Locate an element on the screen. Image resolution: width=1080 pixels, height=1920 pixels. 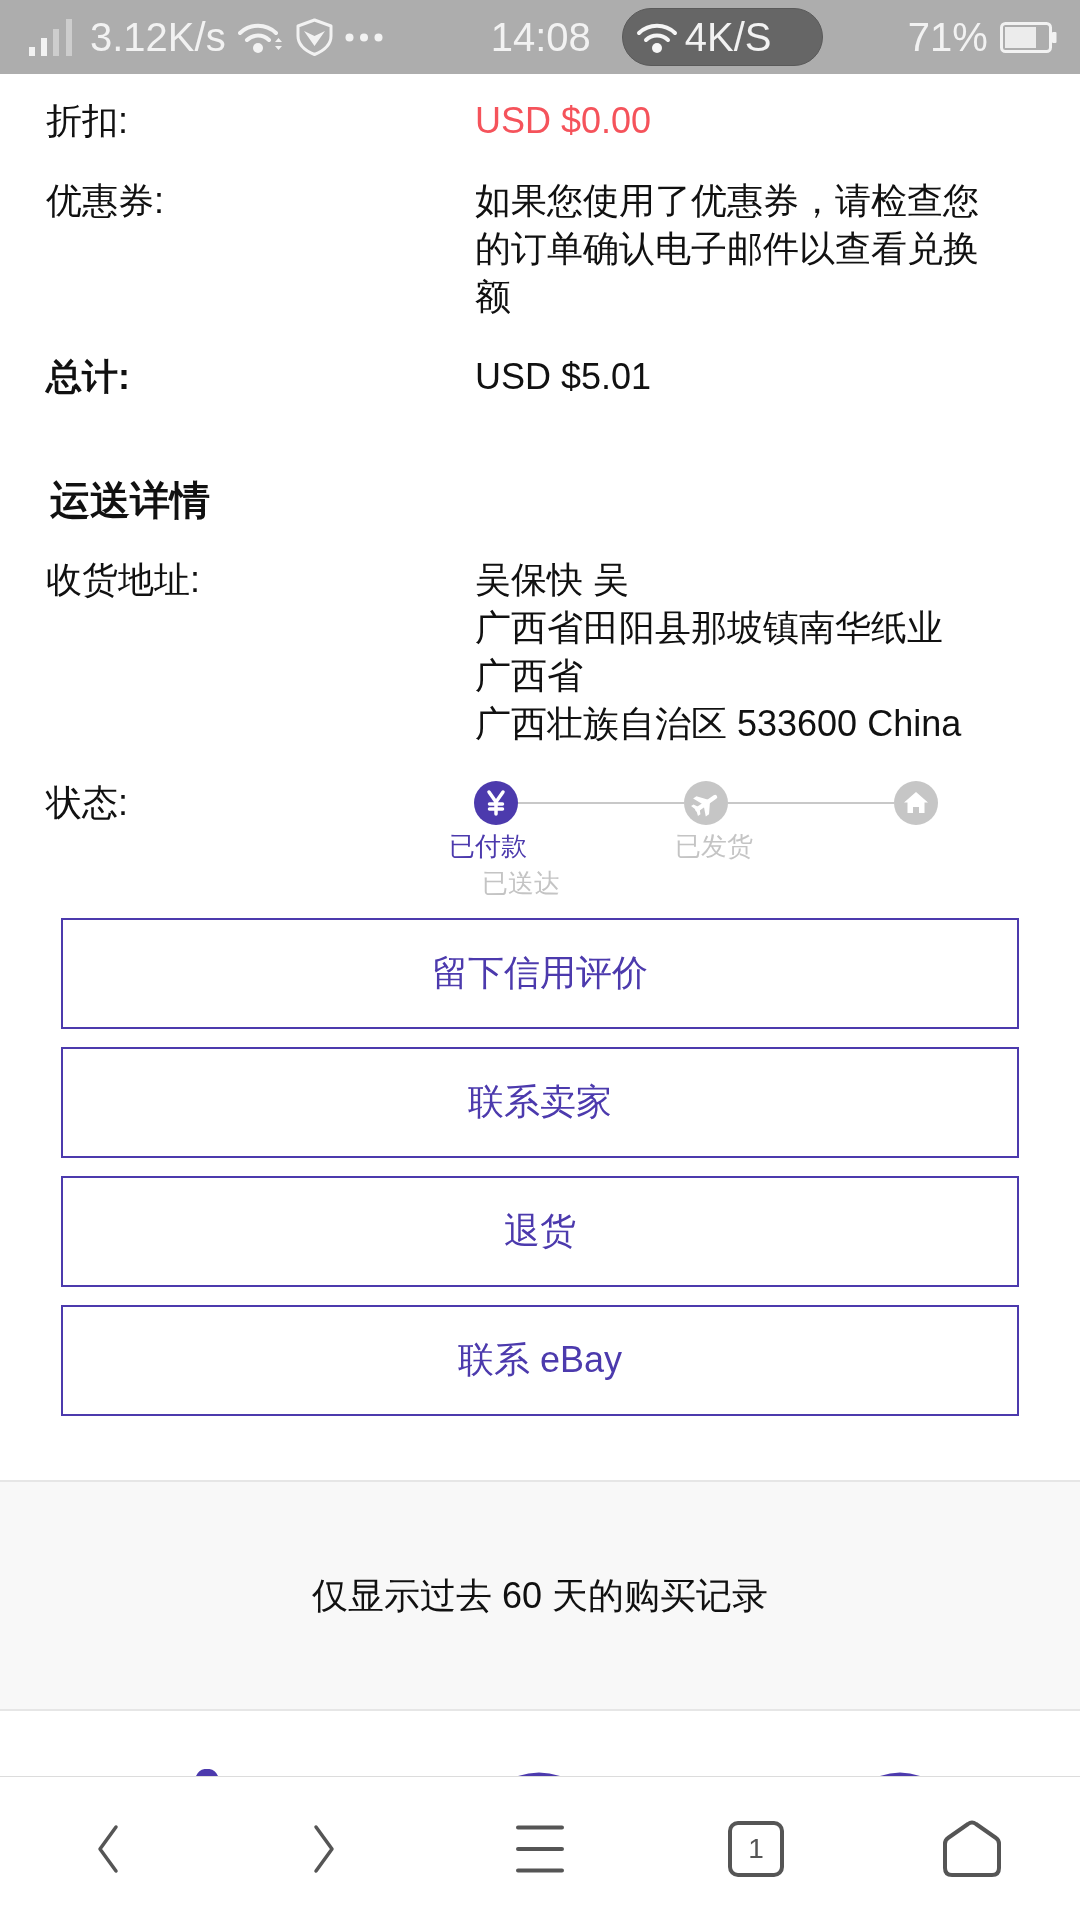
tabs-icon is located at coordinates (756, 1848).